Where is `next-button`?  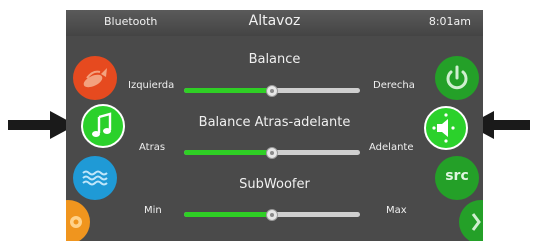 next-button is located at coordinates (471, 220).